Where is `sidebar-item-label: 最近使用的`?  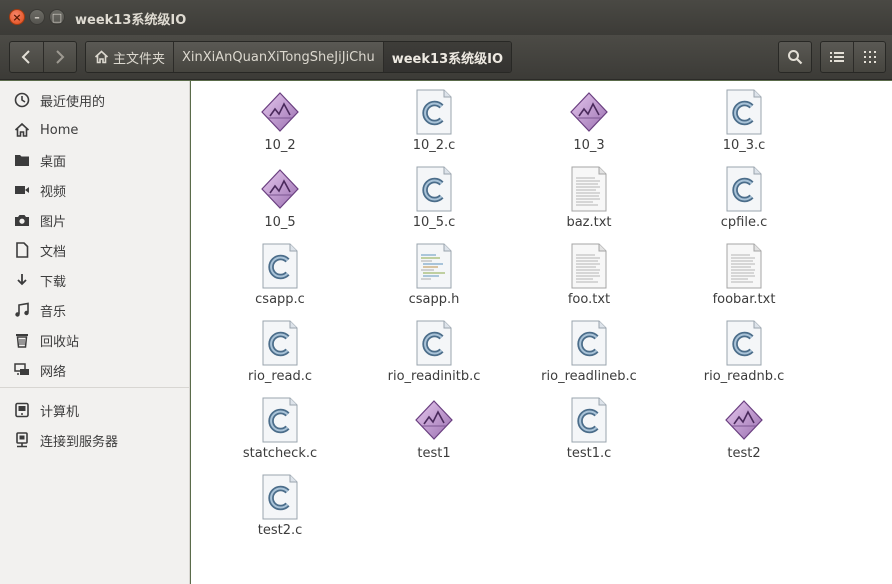
sidebar-item-label: 最近使用的 is located at coordinates (73, 102).